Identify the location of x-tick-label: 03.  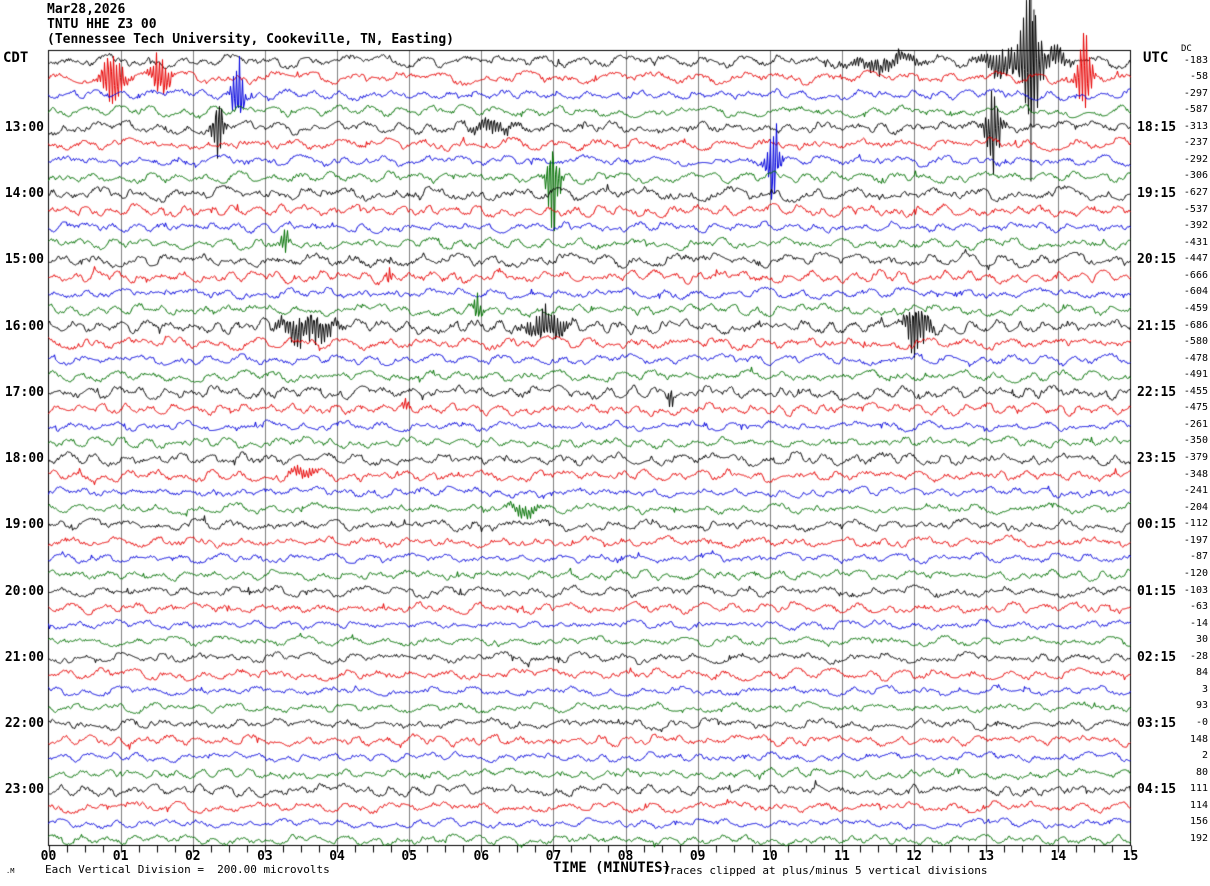
(265, 856).